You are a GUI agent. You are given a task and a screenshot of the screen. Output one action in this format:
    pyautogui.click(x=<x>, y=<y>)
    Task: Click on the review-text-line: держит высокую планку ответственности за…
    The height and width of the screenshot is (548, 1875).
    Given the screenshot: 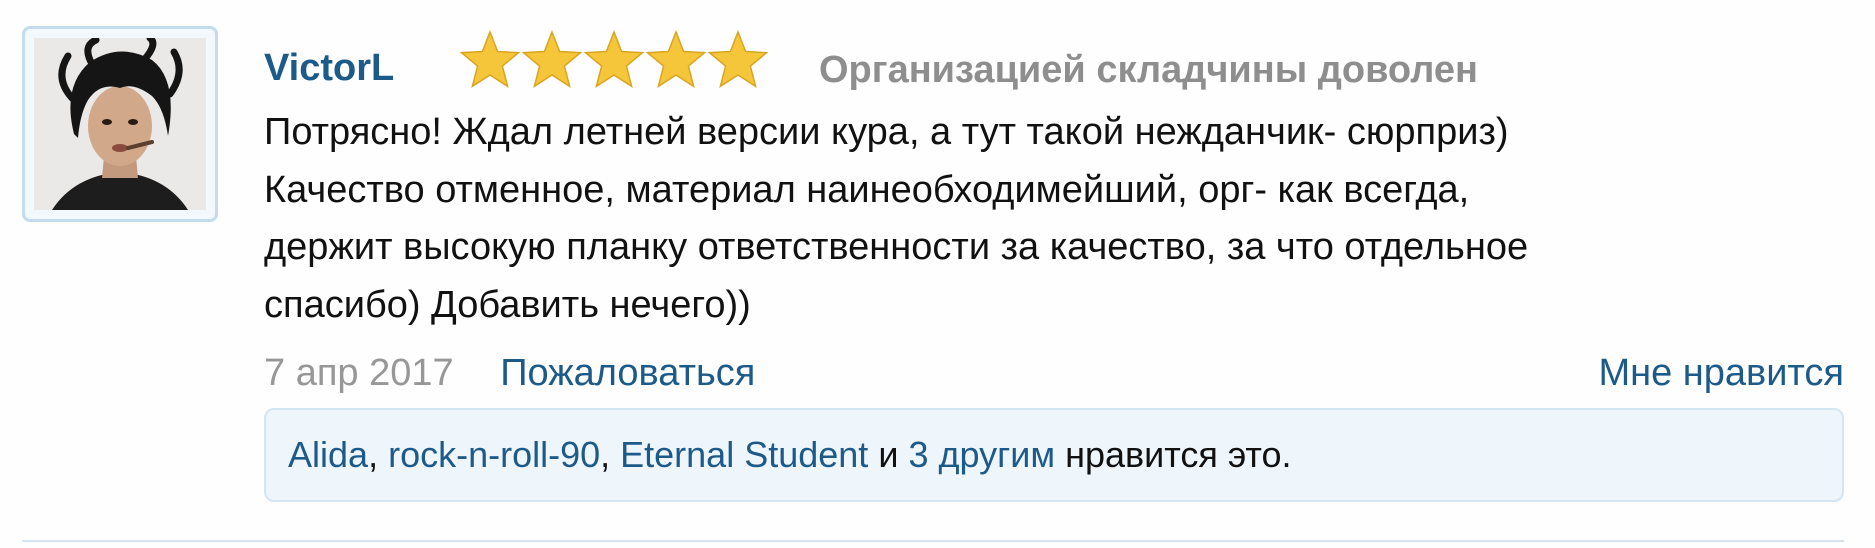 What is the action you would take?
    pyautogui.click(x=896, y=247)
    